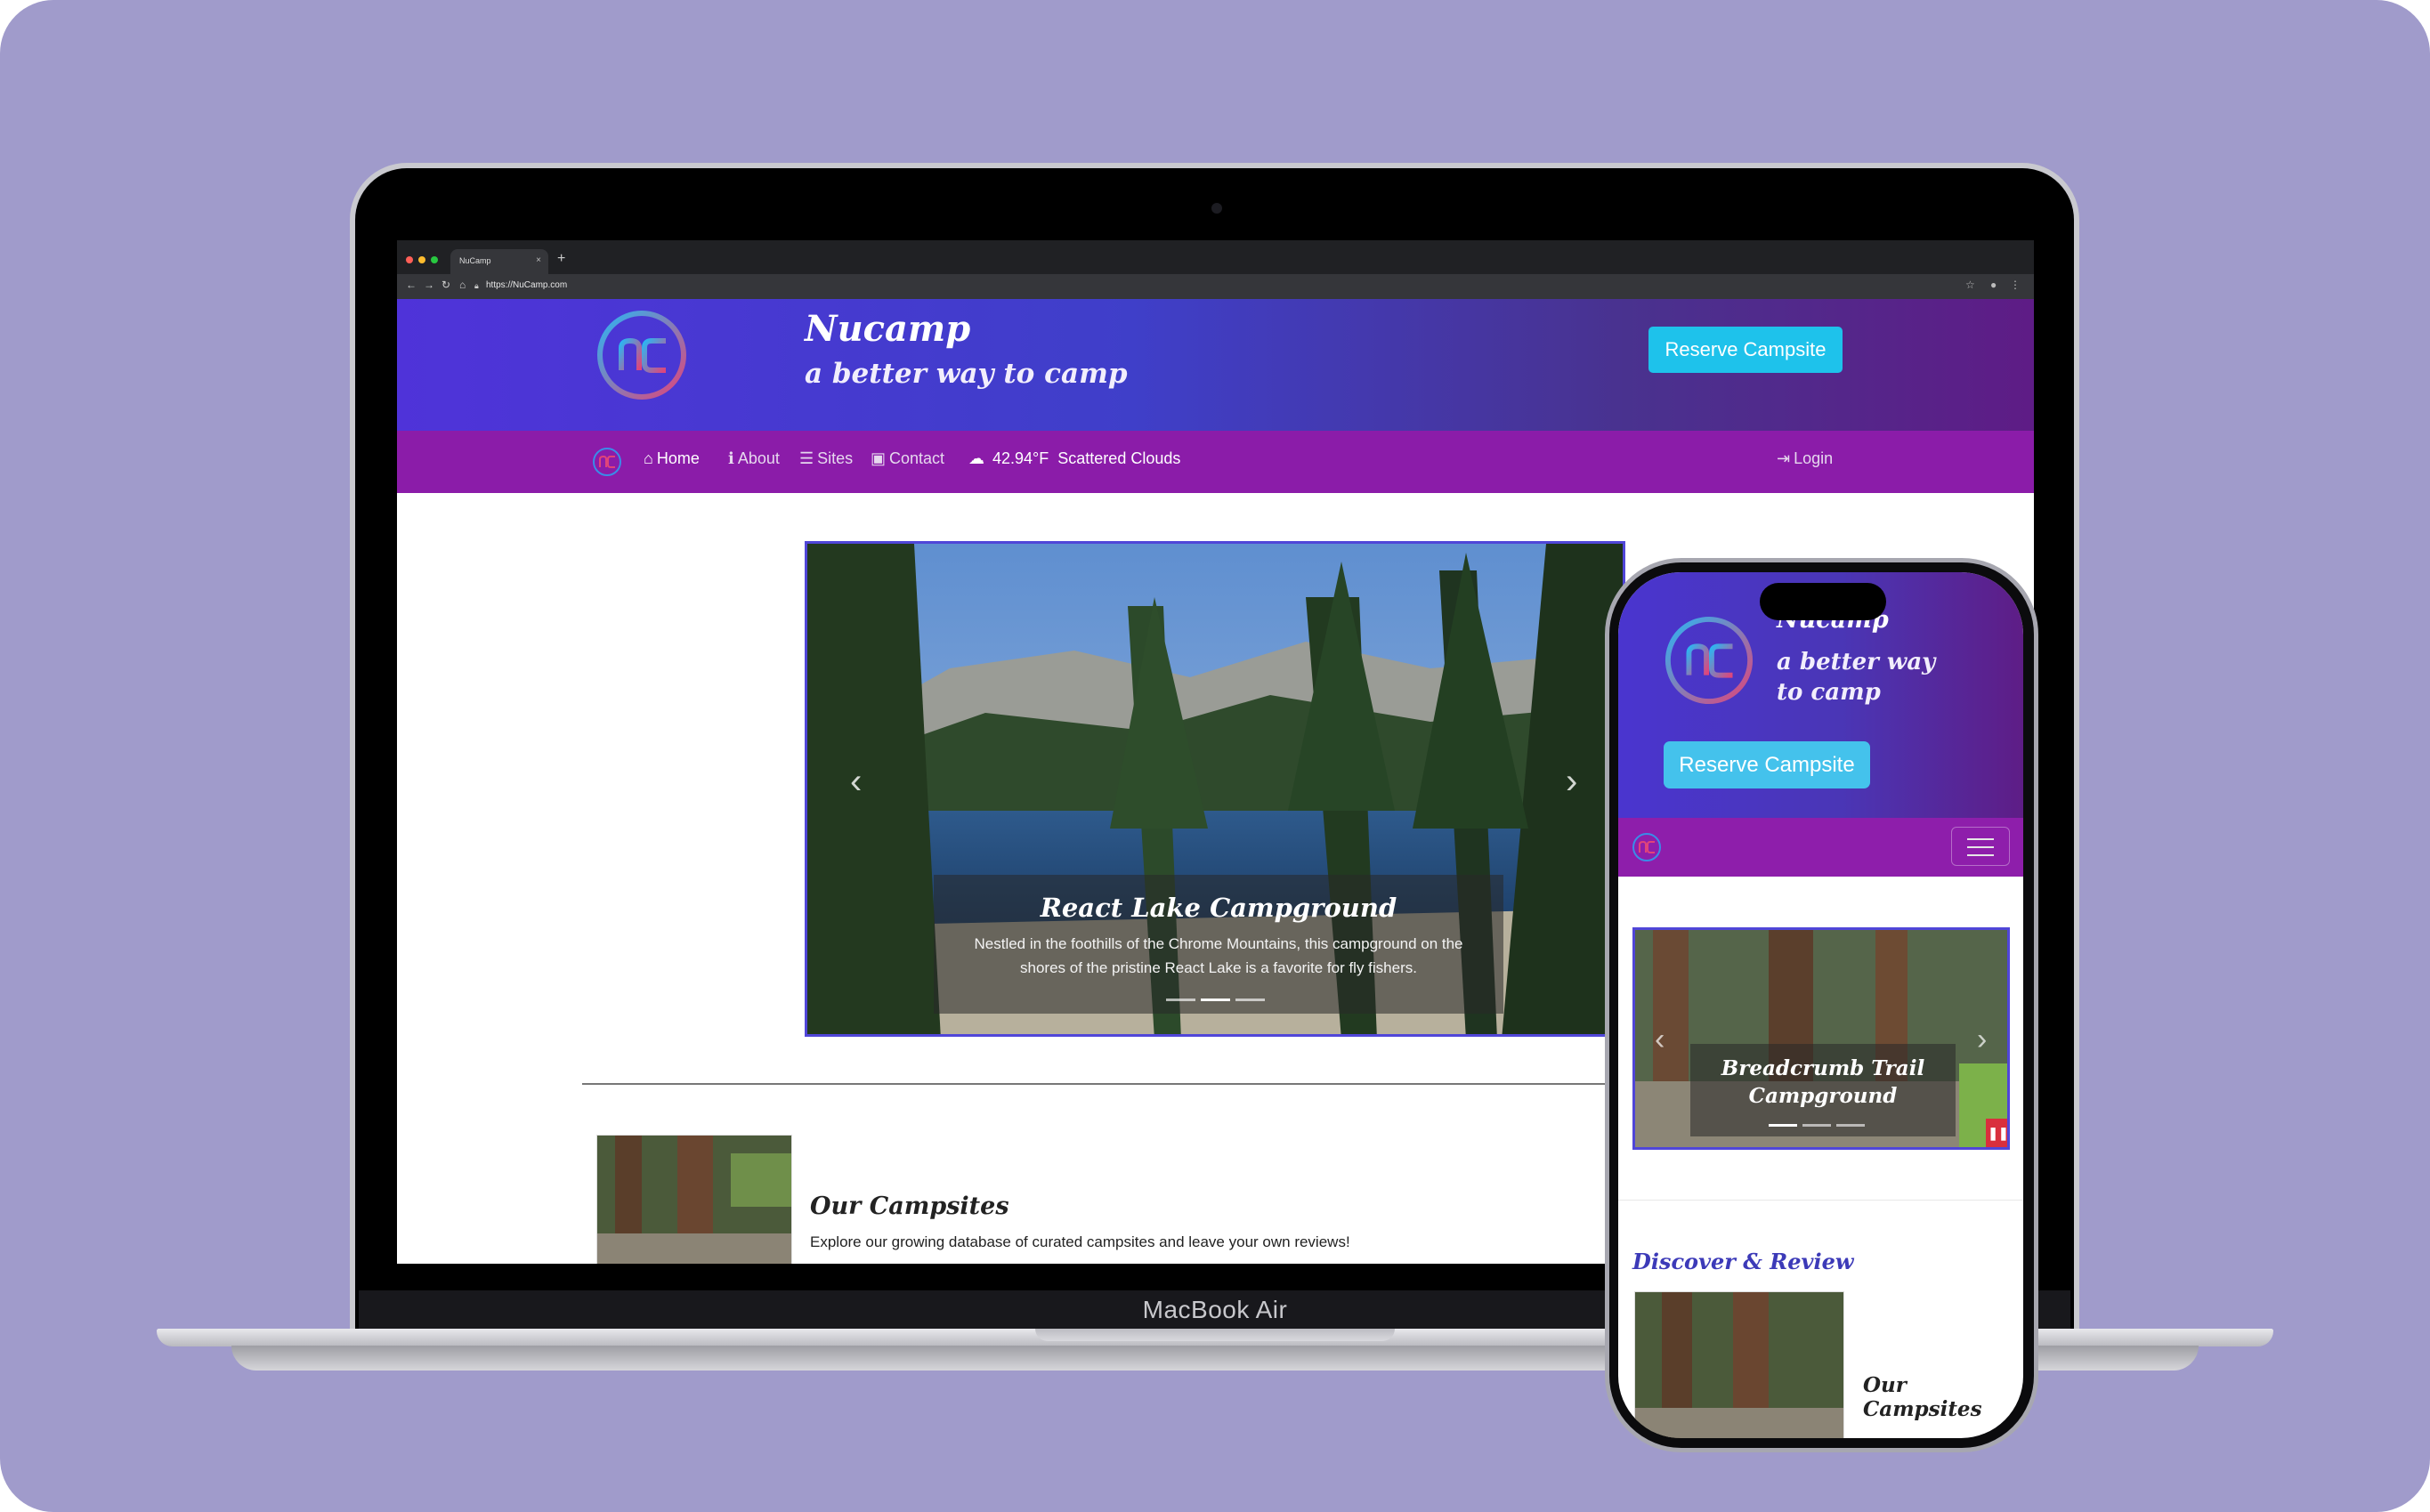 The width and height of the screenshot is (2430, 1512). What do you see at coordinates (1660, 1040) in the screenshot?
I see `phone-carousel-prev-icon: ‹` at bounding box center [1660, 1040].